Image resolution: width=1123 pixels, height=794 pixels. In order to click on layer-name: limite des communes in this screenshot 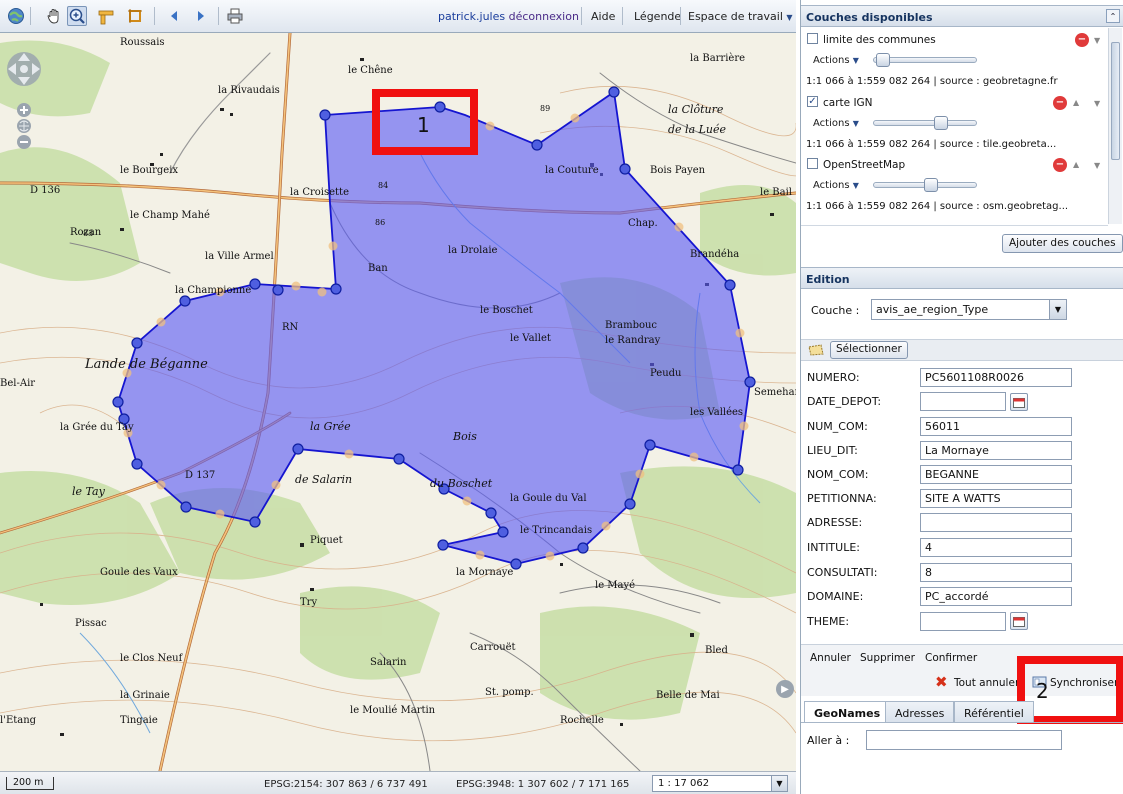, I will do `click(879, 40)`.